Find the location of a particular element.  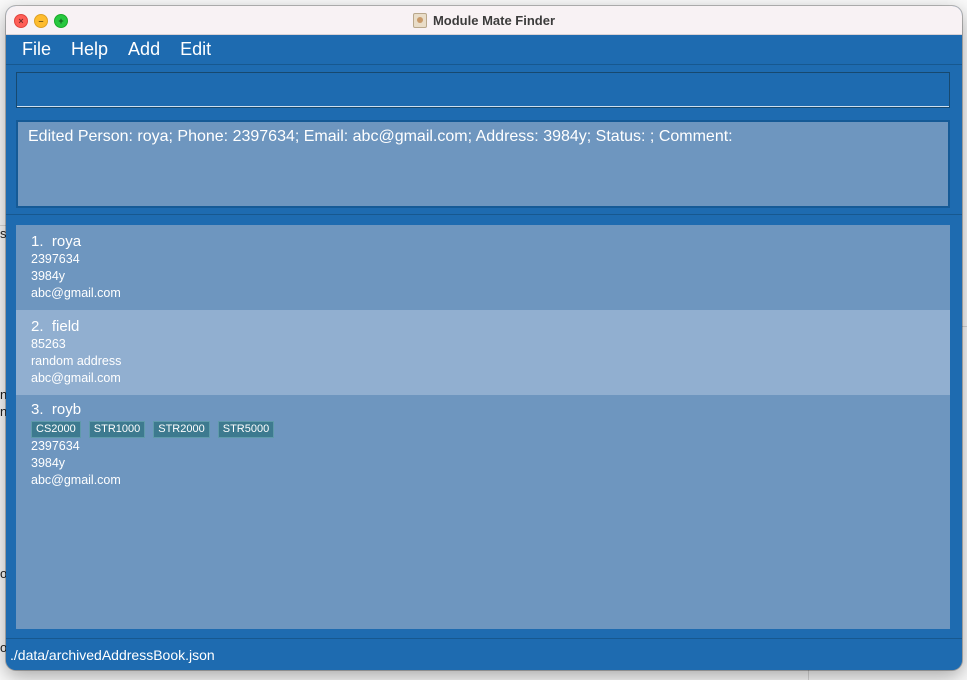

menu-file: File is located at coordinates (36, 49).